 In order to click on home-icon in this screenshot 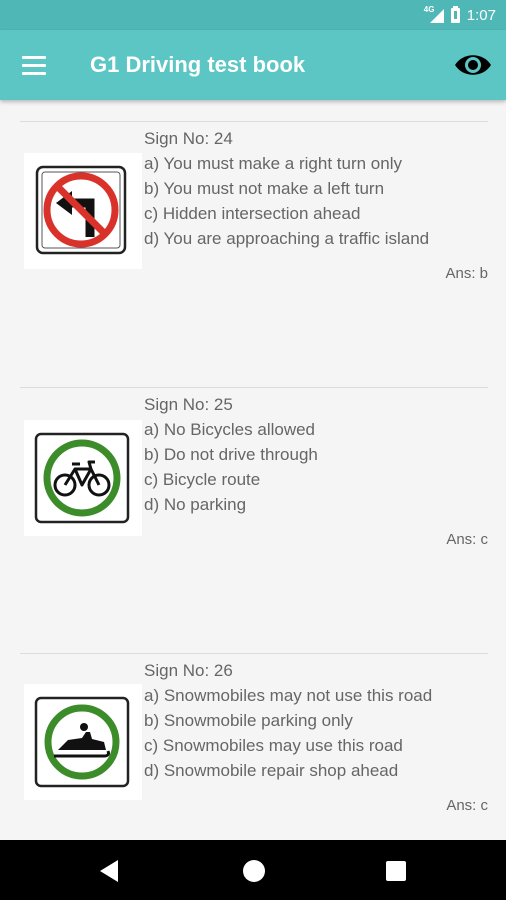, I will do `click(254, 871)`.